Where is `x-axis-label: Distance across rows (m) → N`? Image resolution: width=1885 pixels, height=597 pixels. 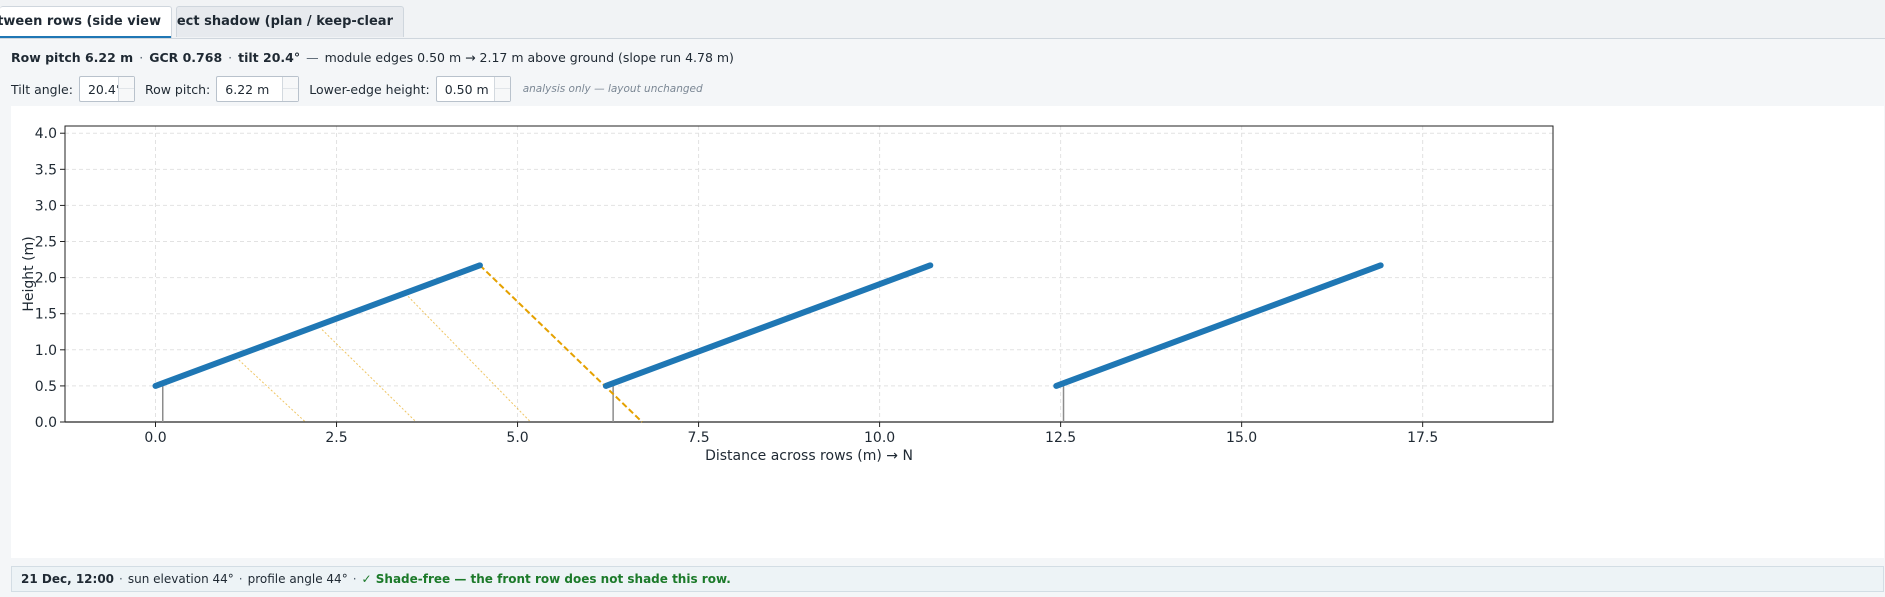
x-axis-label: Distance across rows (m) → N is located at coordinates (809, 456).